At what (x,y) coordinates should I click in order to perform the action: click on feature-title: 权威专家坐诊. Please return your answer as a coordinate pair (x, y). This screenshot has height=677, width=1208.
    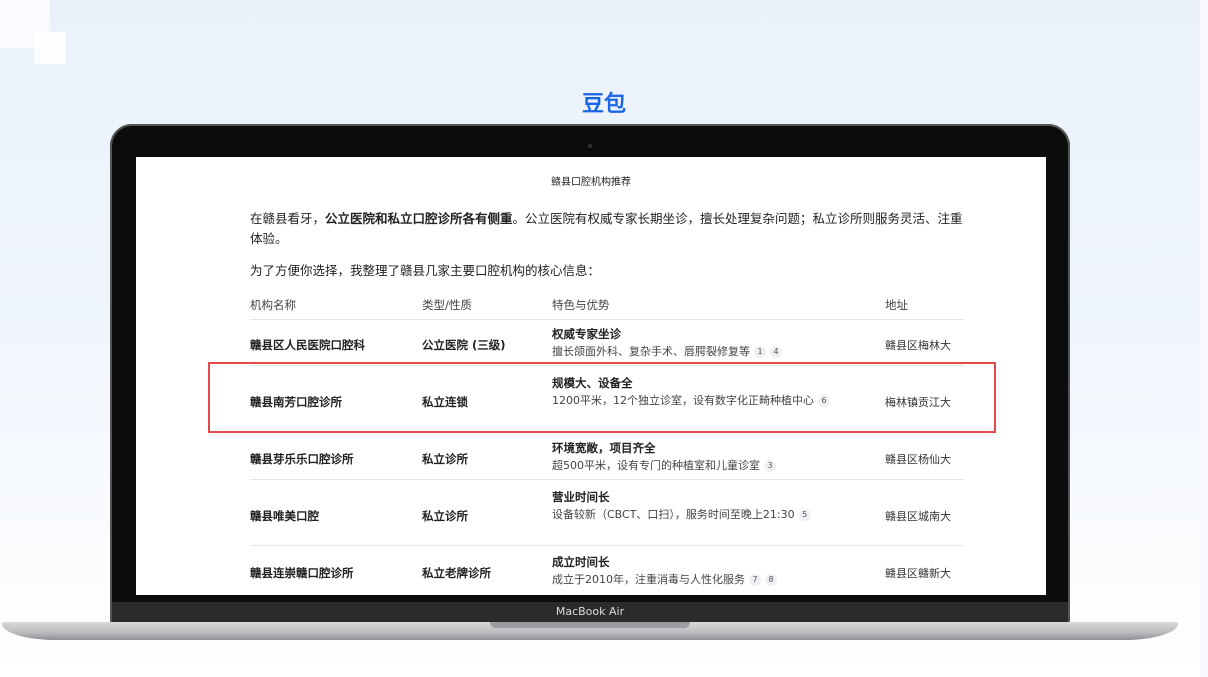
    Looking at the image, I should click on (586, 334).